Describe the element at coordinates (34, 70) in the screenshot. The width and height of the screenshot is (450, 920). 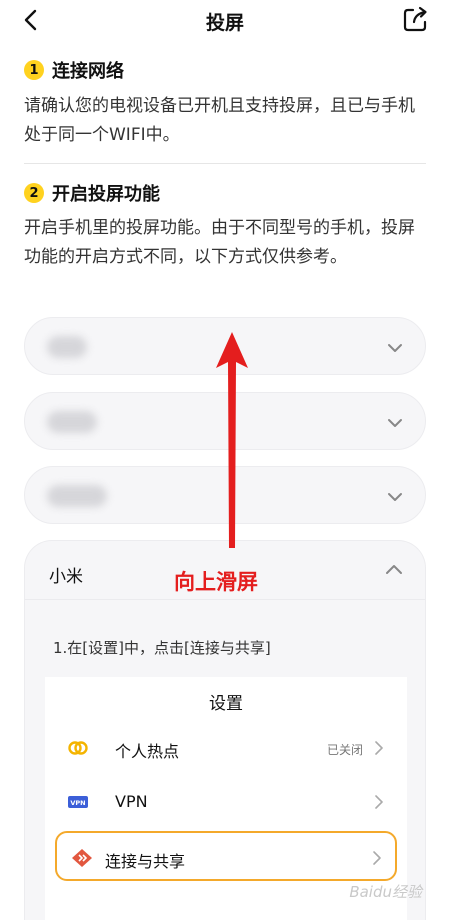
I see `step-number-badge: 1` at that location.